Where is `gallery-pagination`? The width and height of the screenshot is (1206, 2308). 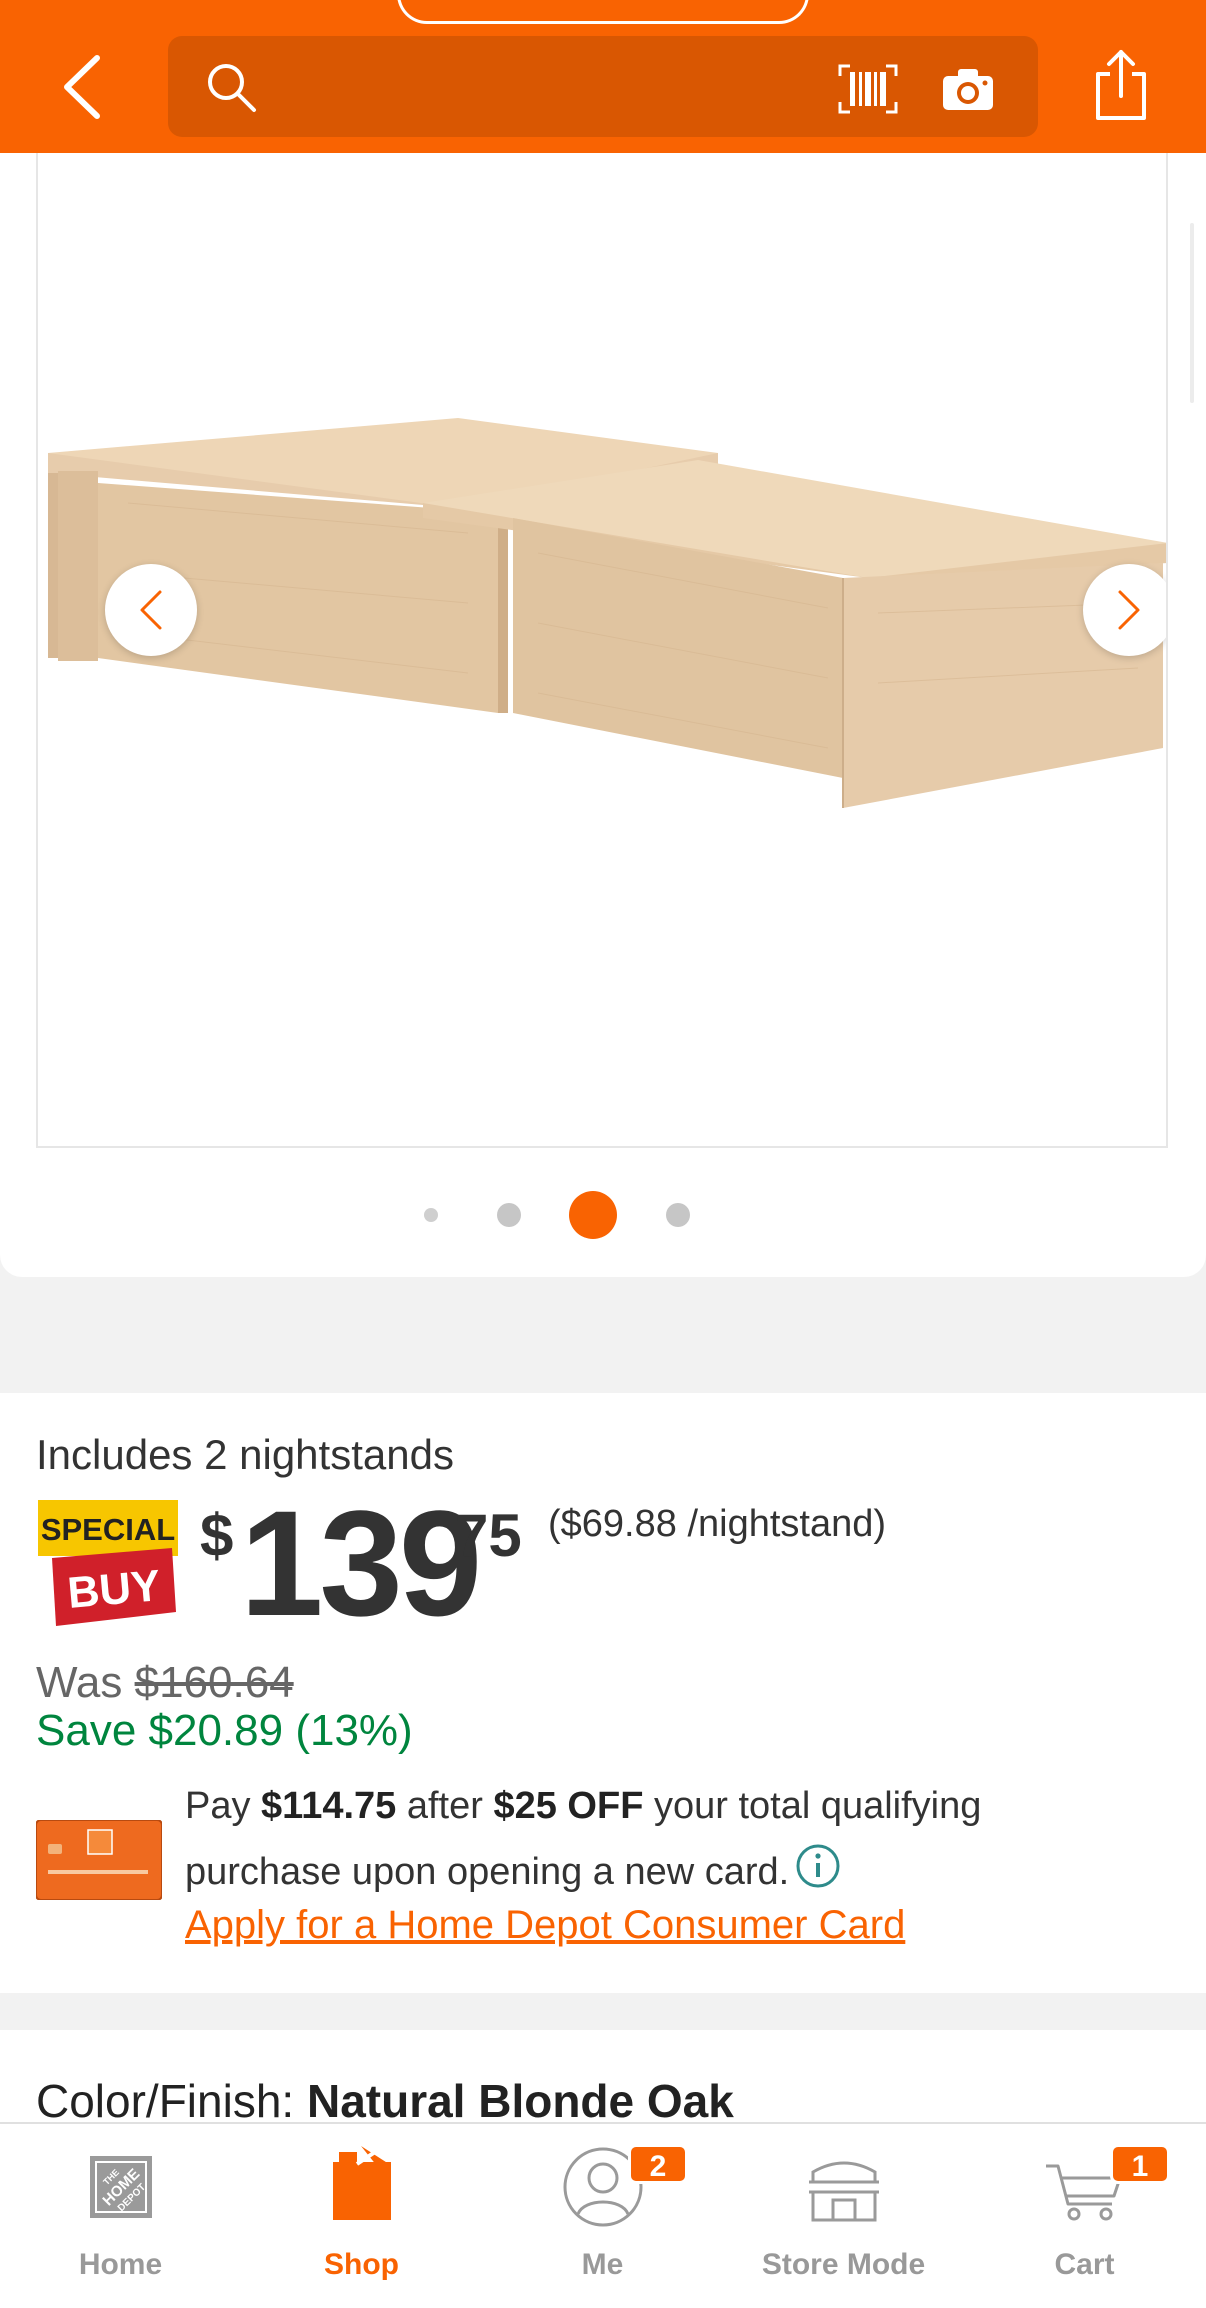
gallery-pagination is located at coordinates (603, 1215).